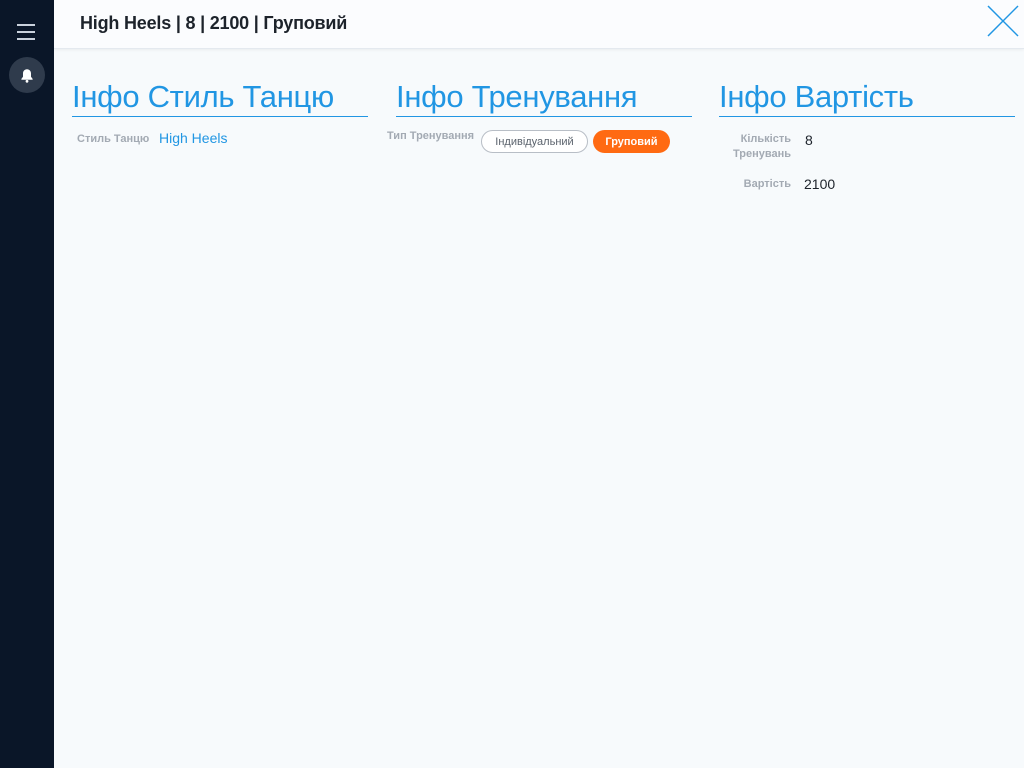 This screenshot has height=768, width=1024. What do you see at coordinates (431, 136) in the screenshot?
I see `training-type-label: Тип Тренування` at bounding box center [431, 136].